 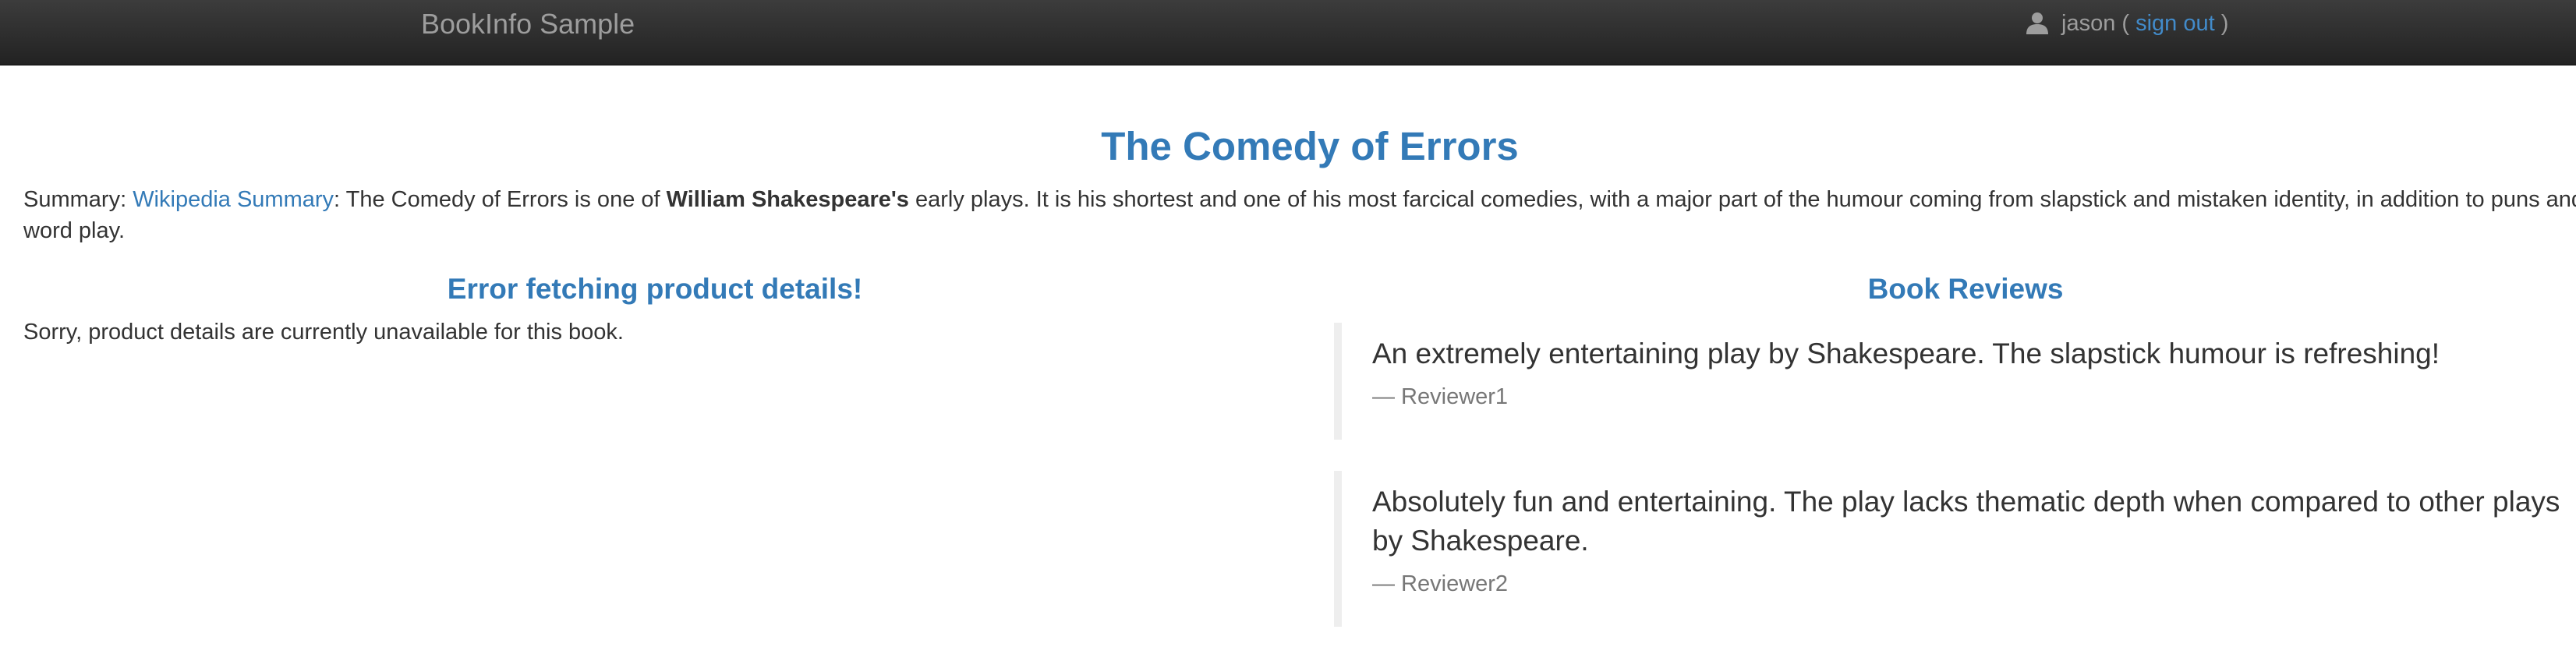 I want to click on open-paren: (, so click(x=2125, y=23).